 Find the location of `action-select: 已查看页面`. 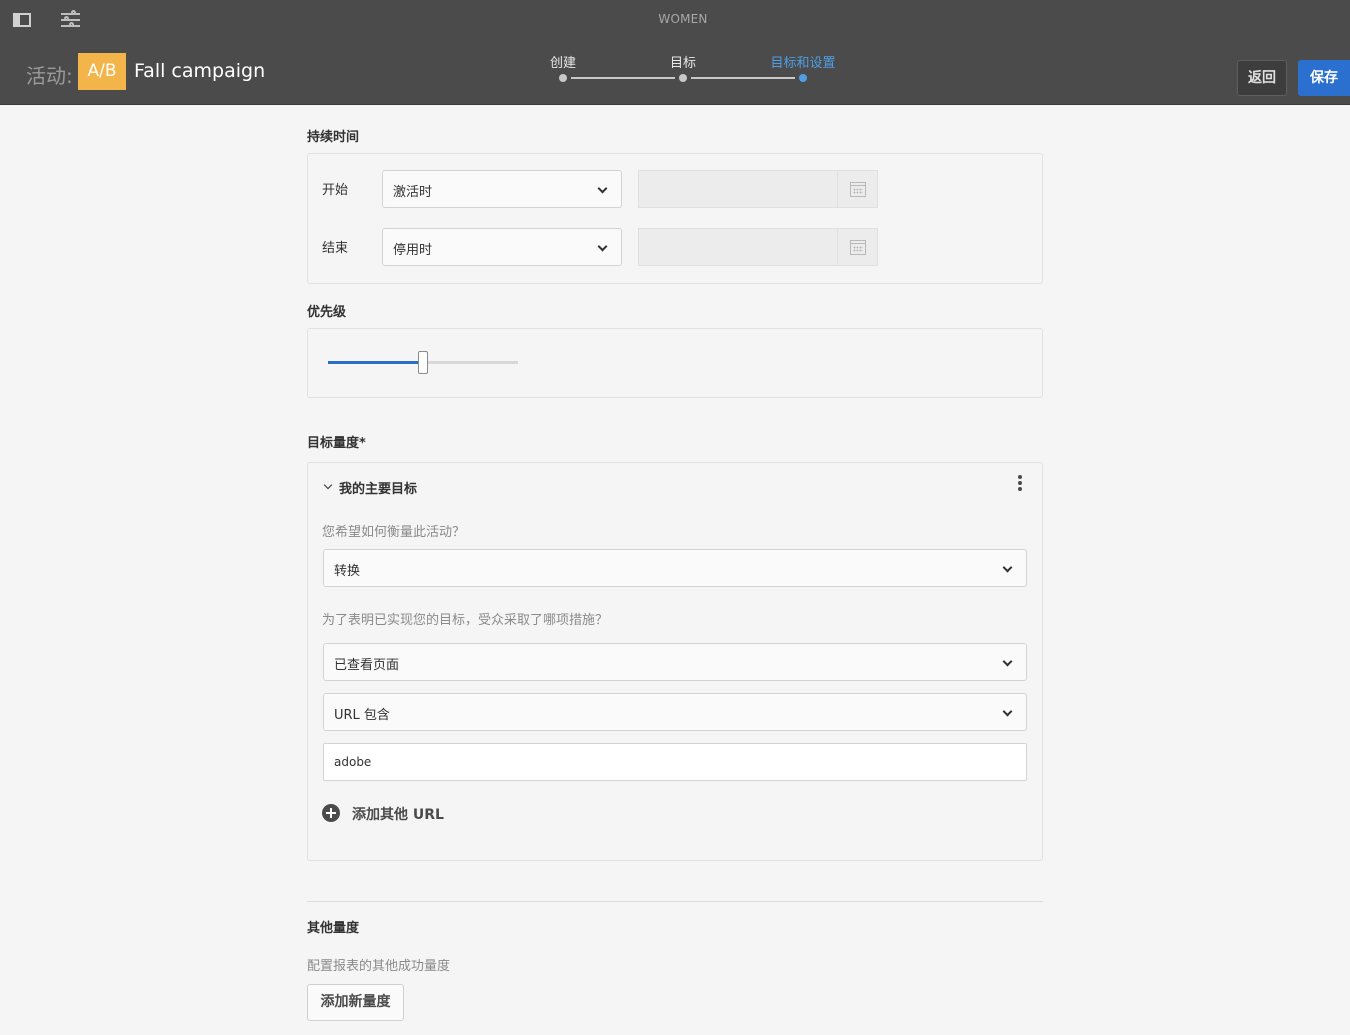

action-select: 已查看页面 is located at coordinates (675, 662).